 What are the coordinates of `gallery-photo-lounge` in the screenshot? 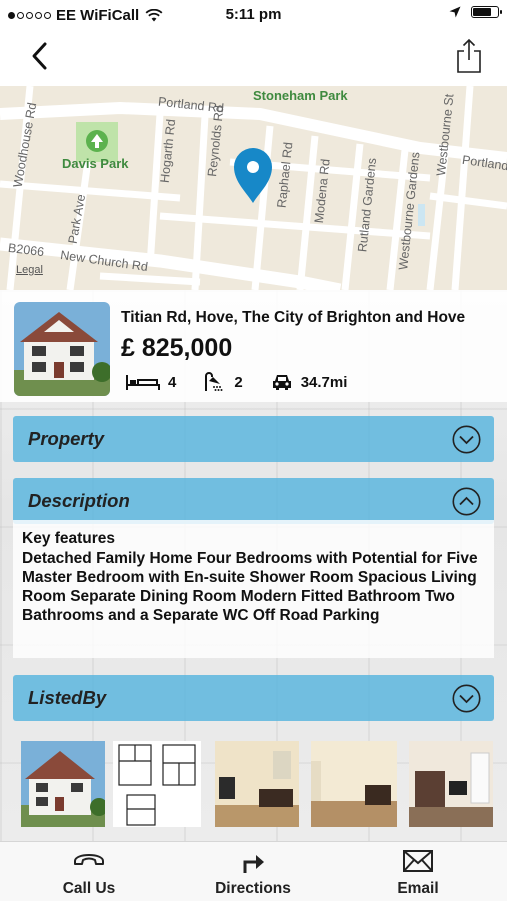 It's located at (451, 784).